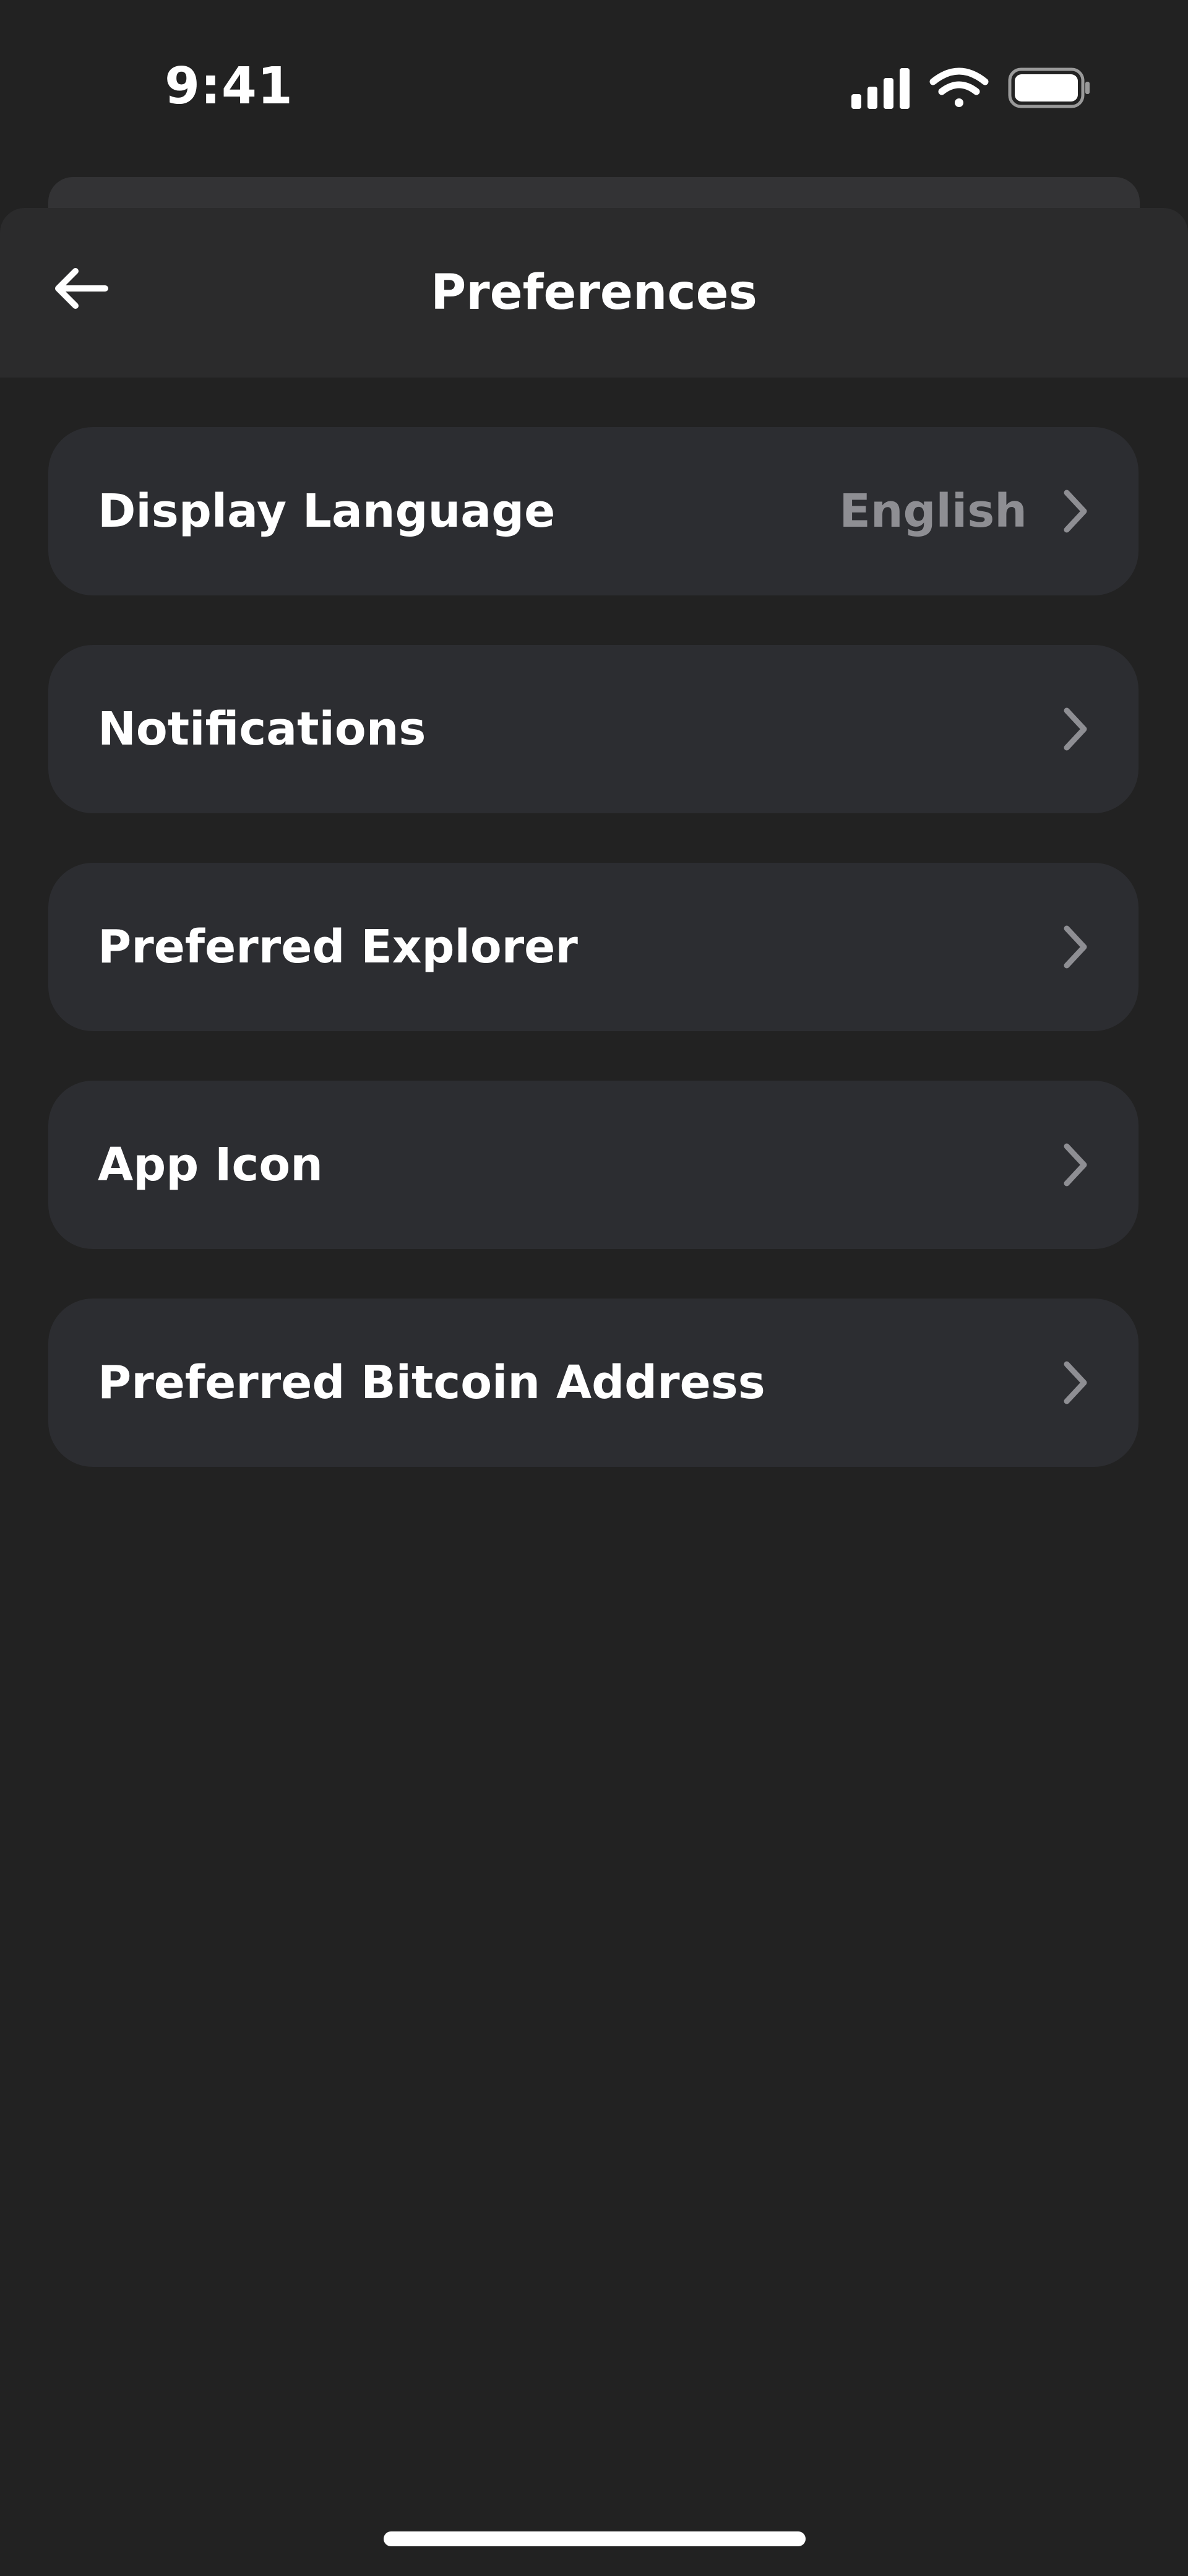 The image size is (1188, 2576). Describe the element at coordinates (880, 88) in the screenshot. I see `cellular-signal-icon` at that location.